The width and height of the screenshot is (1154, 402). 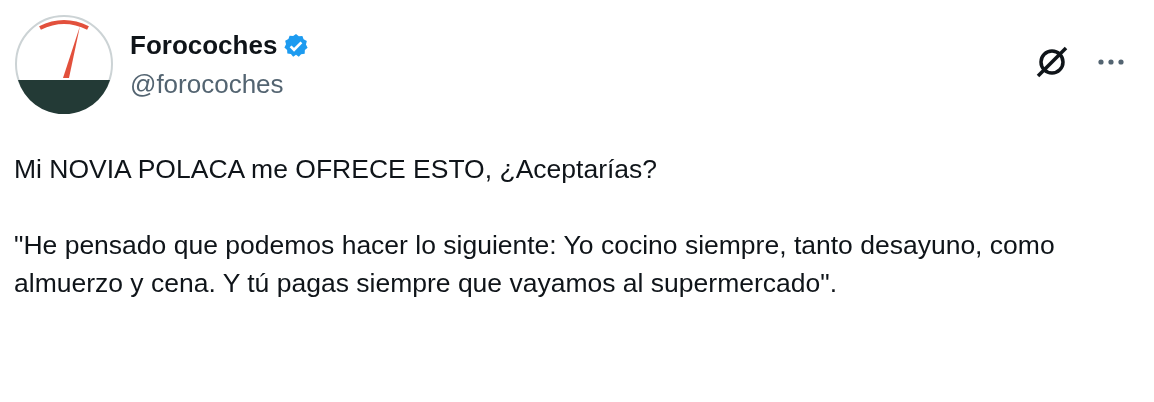 What do you see at coordinates (336, 169) in the screenshot?
I see `tweet-text: Mi NOVIA POLACA me OFRECE ESTO, ¿Aceptarías?` at bounding box center [336, 169].